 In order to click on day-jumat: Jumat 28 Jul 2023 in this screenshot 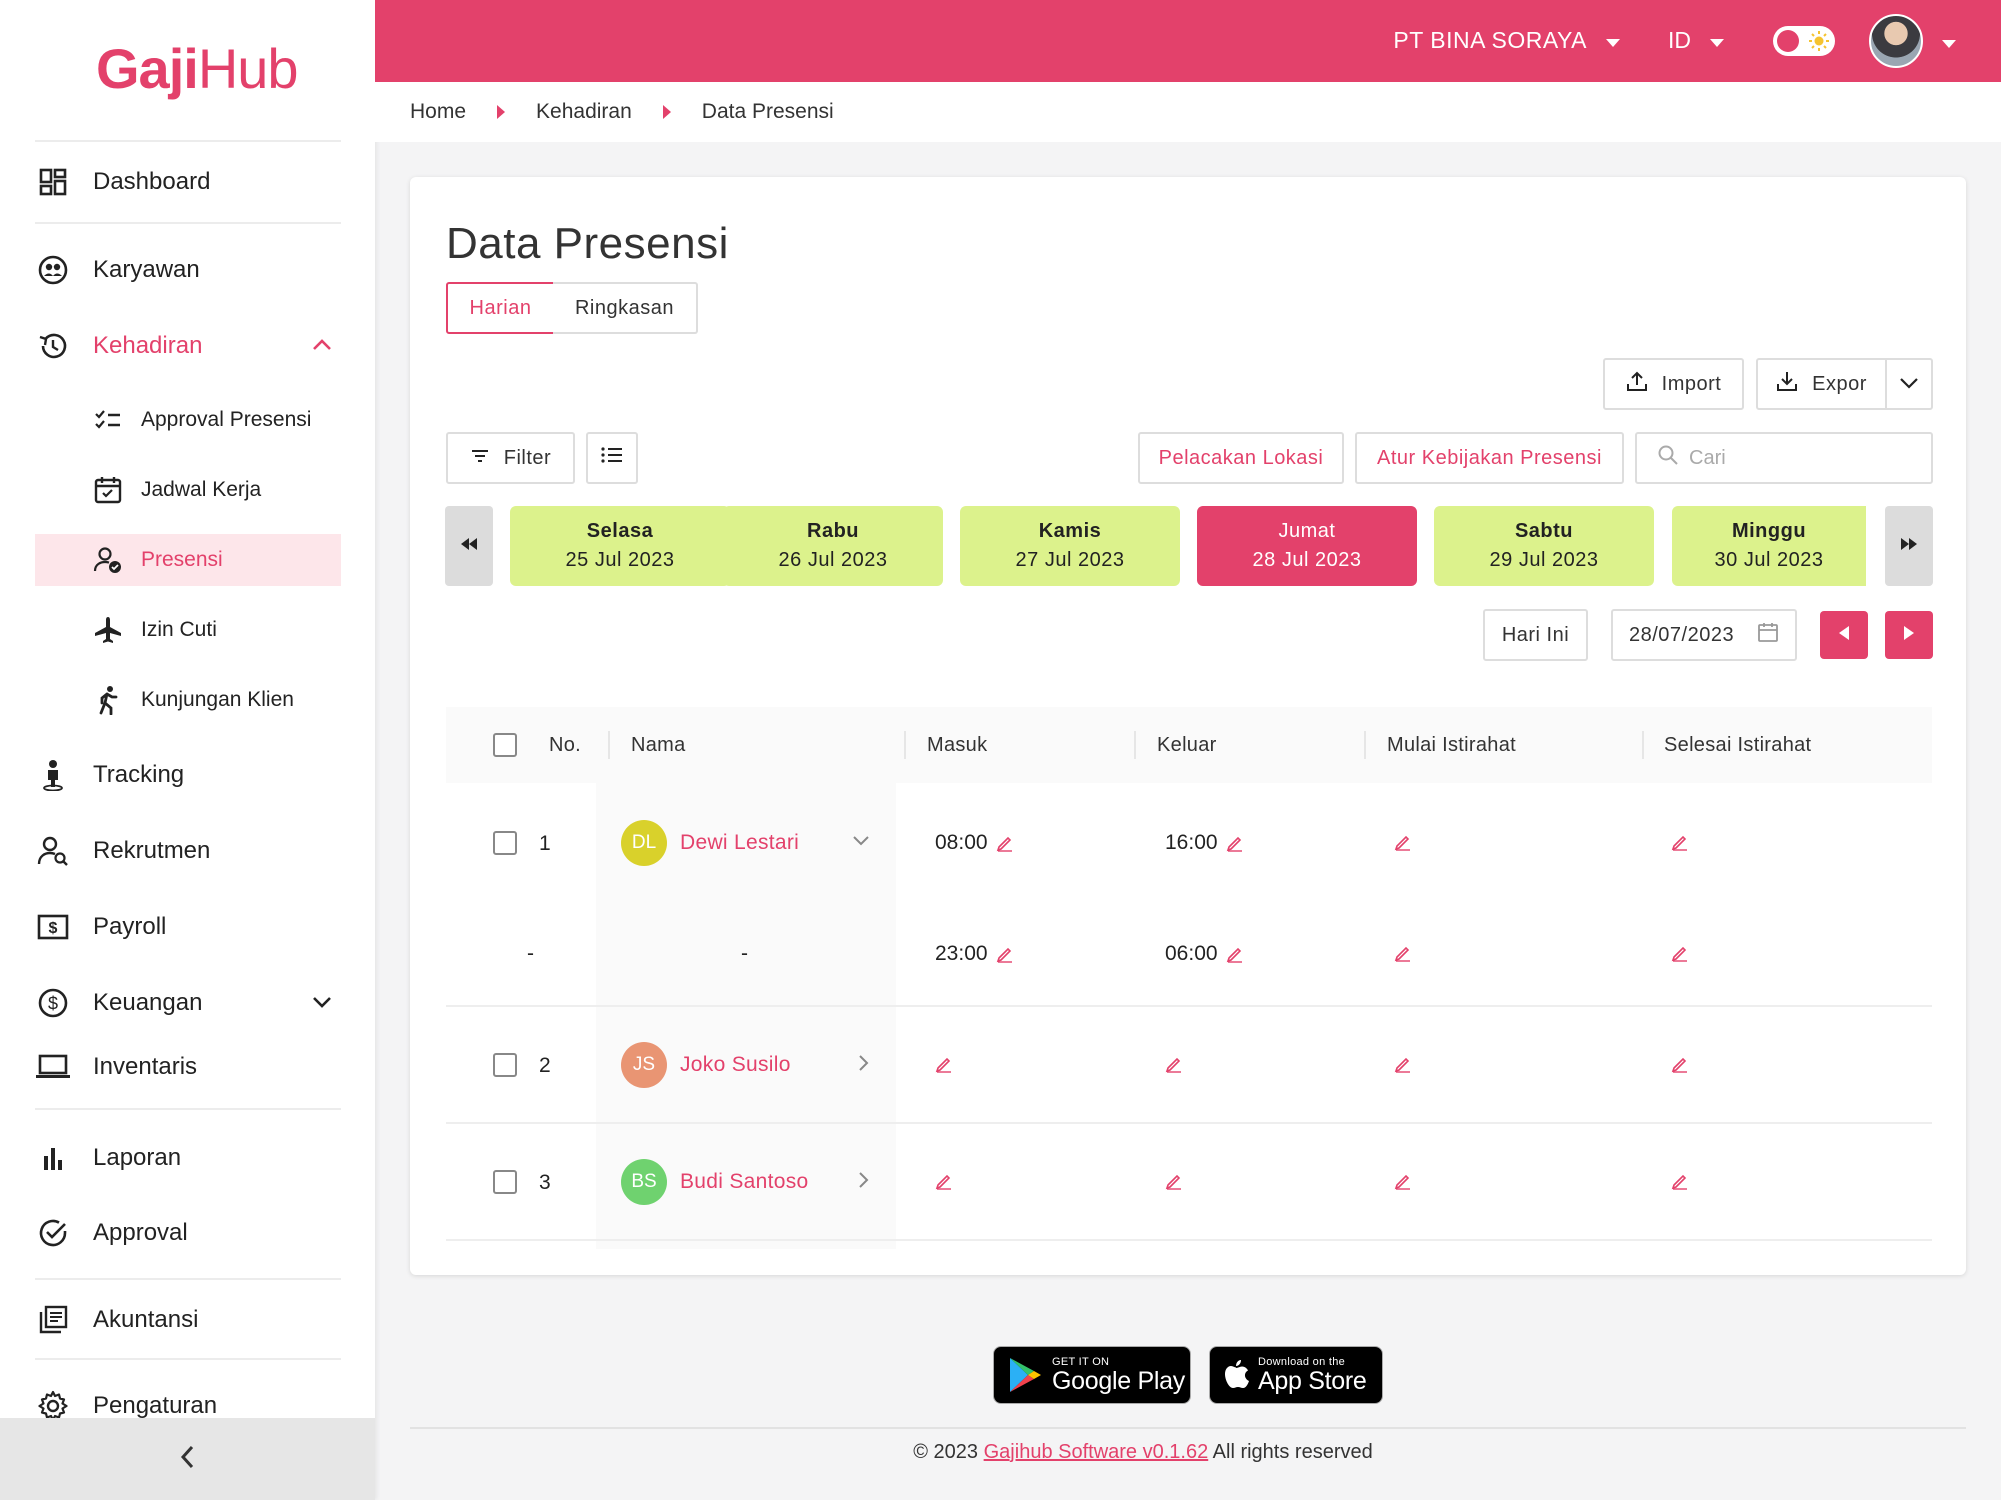, I will do `click(1307, 546)`.